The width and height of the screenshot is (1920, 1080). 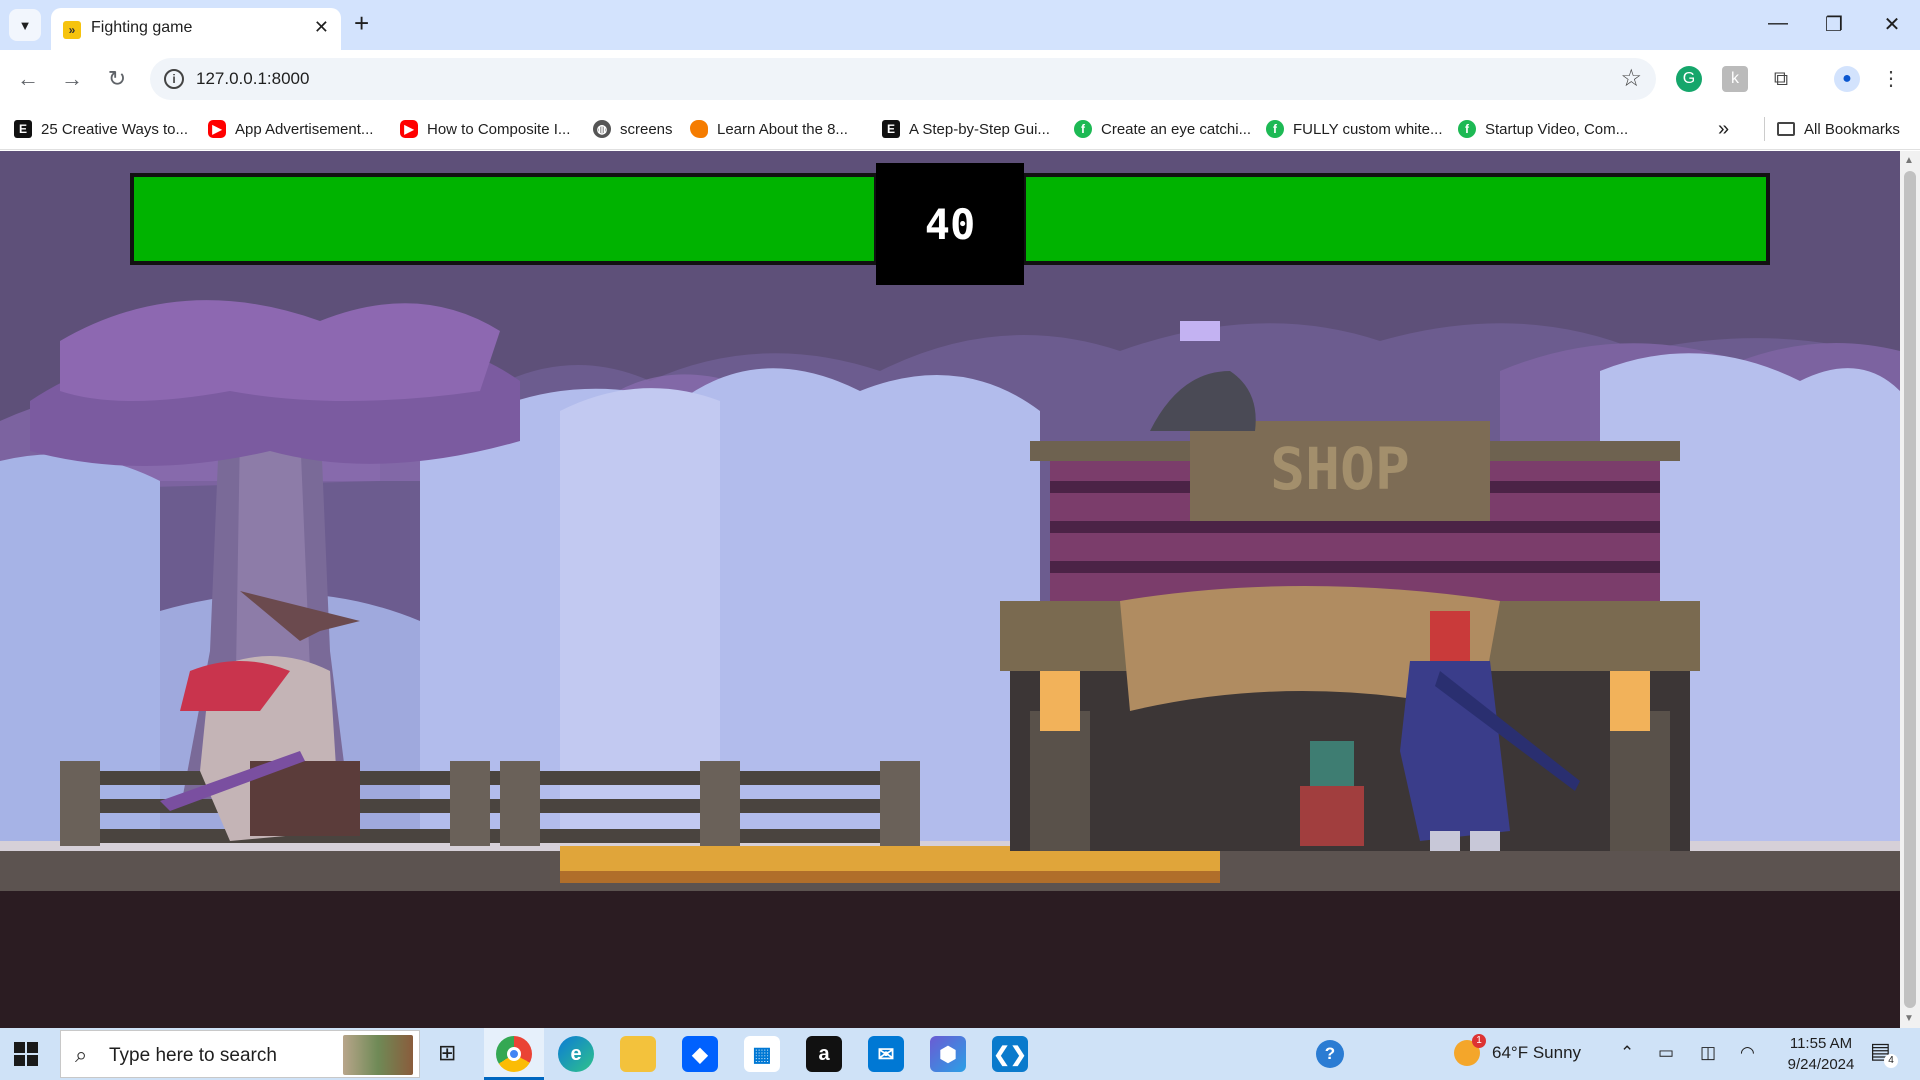 I want to click on tab-strip: ▼ » Fighting game ✕ + — ❐ ✕, so click(x=960, y=25).